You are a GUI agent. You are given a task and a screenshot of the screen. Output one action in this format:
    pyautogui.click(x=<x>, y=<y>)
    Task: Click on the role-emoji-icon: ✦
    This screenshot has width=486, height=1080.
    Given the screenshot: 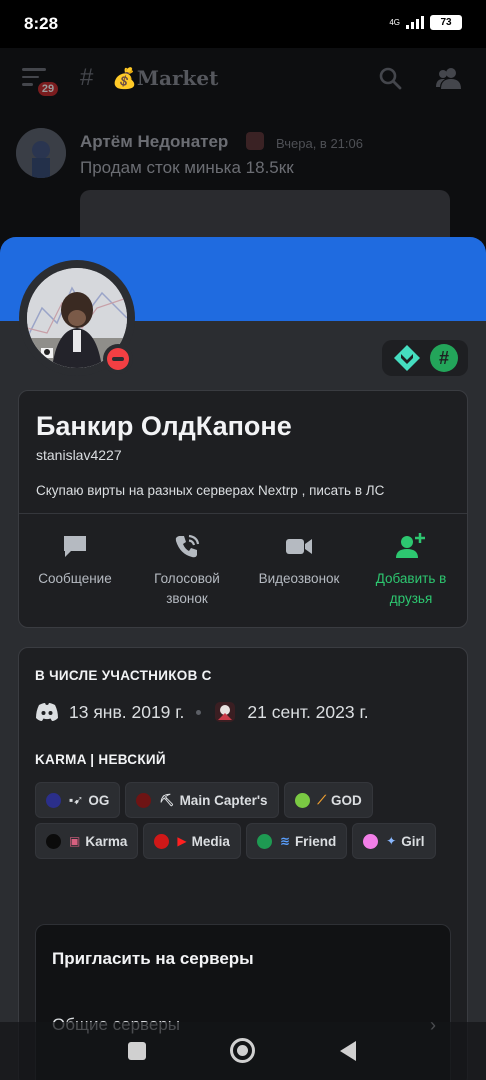 What is the action you would take?
    pyautogui.click(x=391, y=841)
    